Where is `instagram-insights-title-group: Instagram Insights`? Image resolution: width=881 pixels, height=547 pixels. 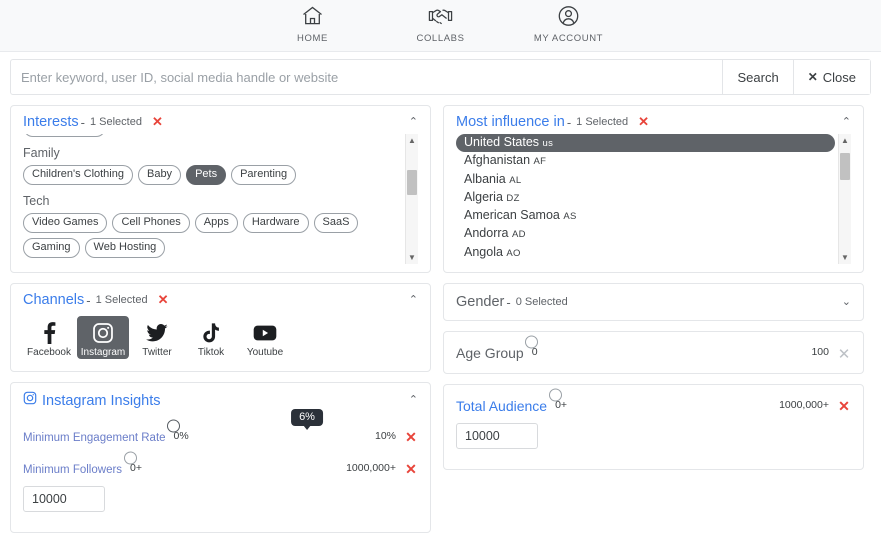 instagram-insights-title-group: Instagram Insights is located at coordinates (91, 400).